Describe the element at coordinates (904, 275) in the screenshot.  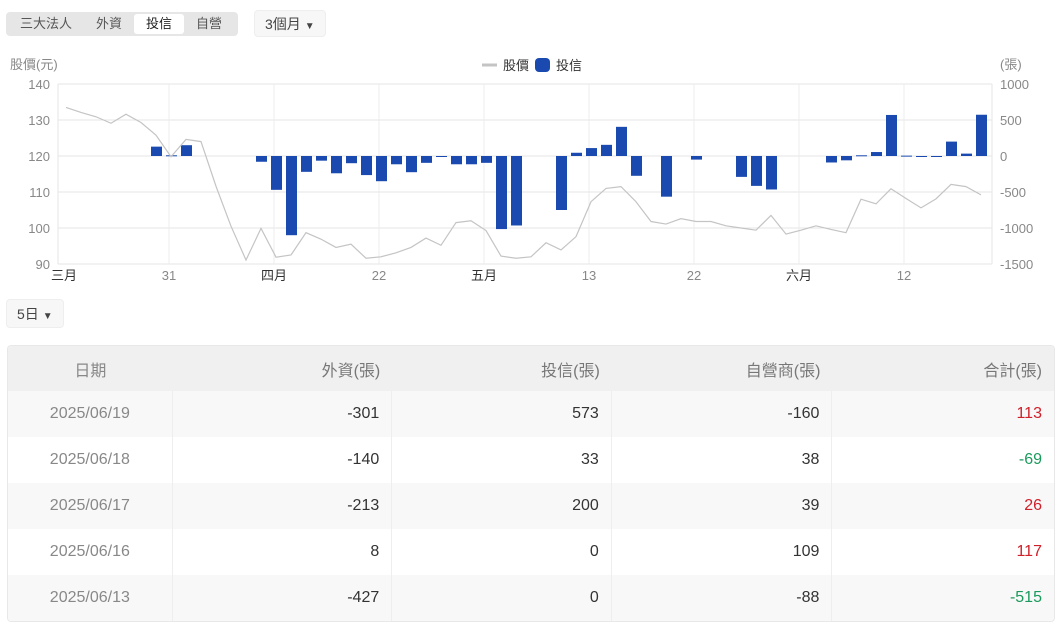
I see `x-tick-label: 12` at that location.